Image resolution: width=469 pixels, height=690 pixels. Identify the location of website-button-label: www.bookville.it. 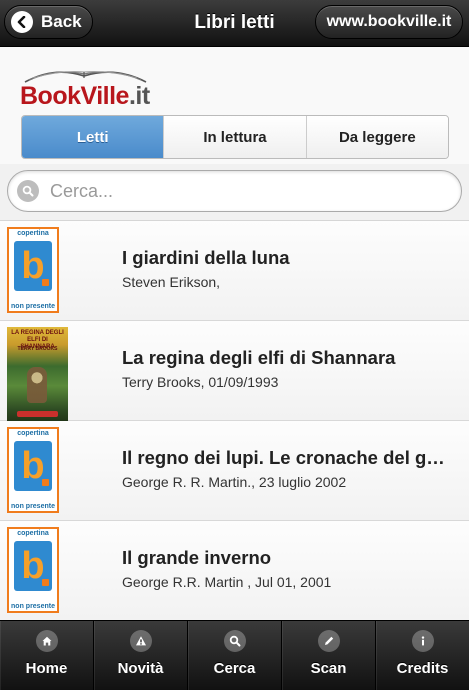
(389, 21).